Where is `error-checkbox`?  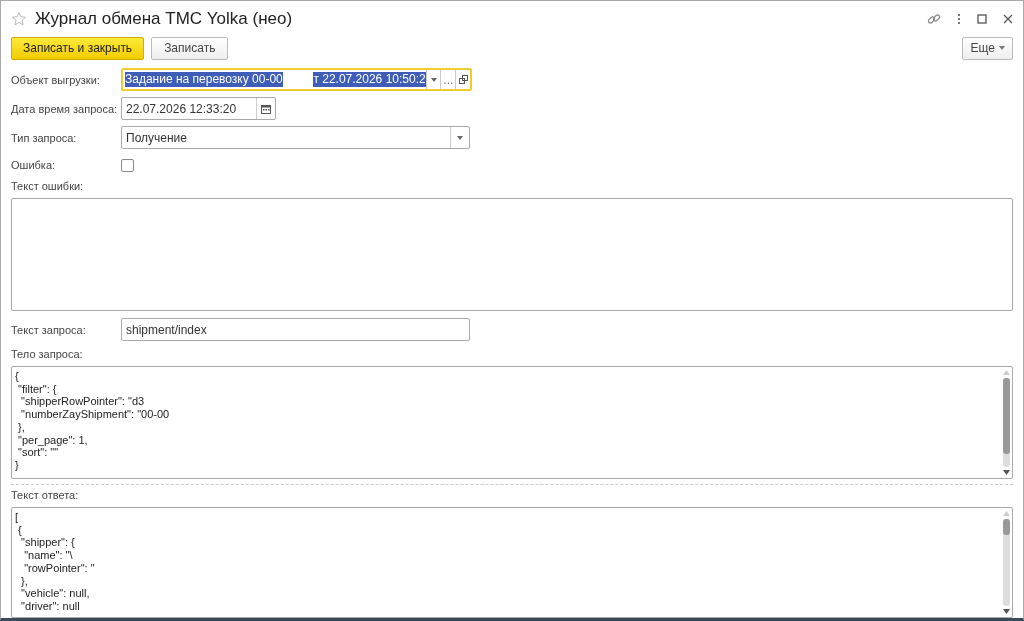
error-checkbox is located at coordinates (127, 165).